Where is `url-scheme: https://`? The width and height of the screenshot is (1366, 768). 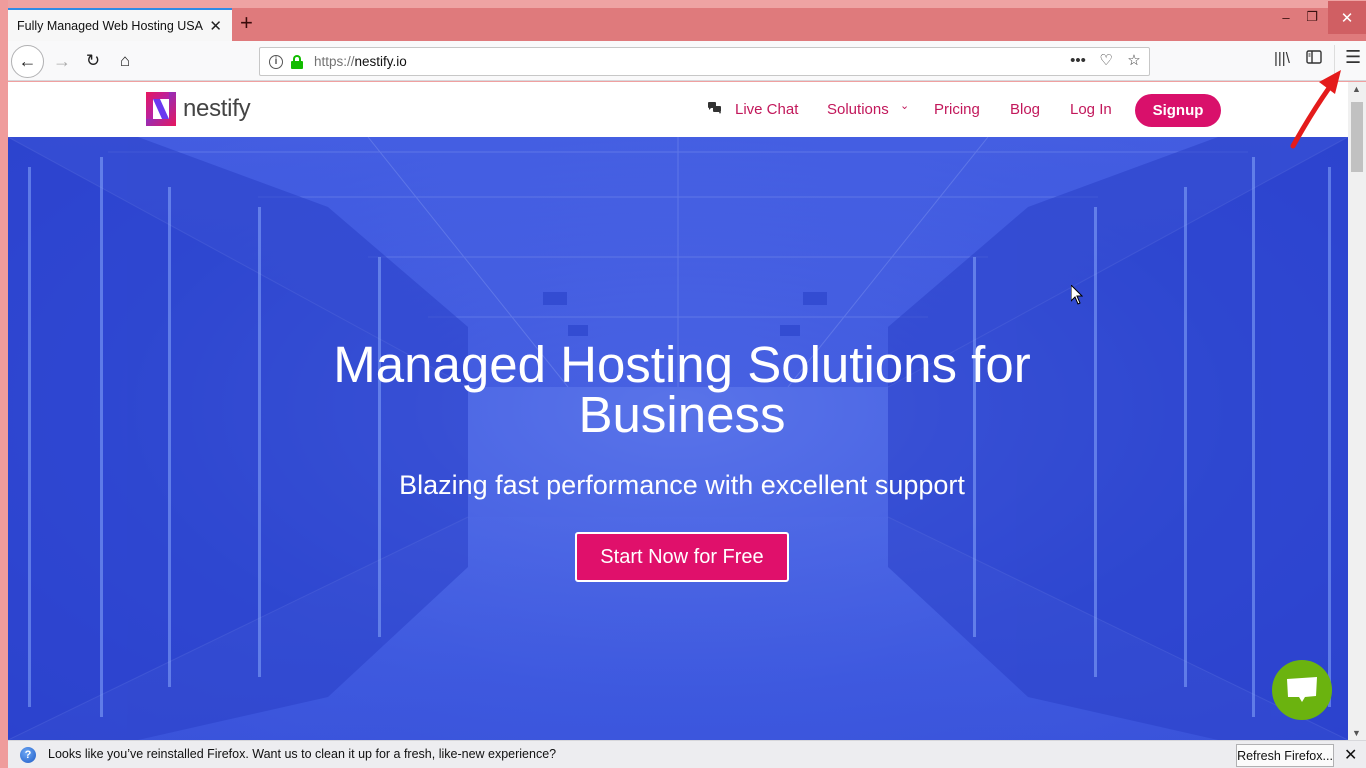 url-scheme: https:// is located at coordinates (334, 61).